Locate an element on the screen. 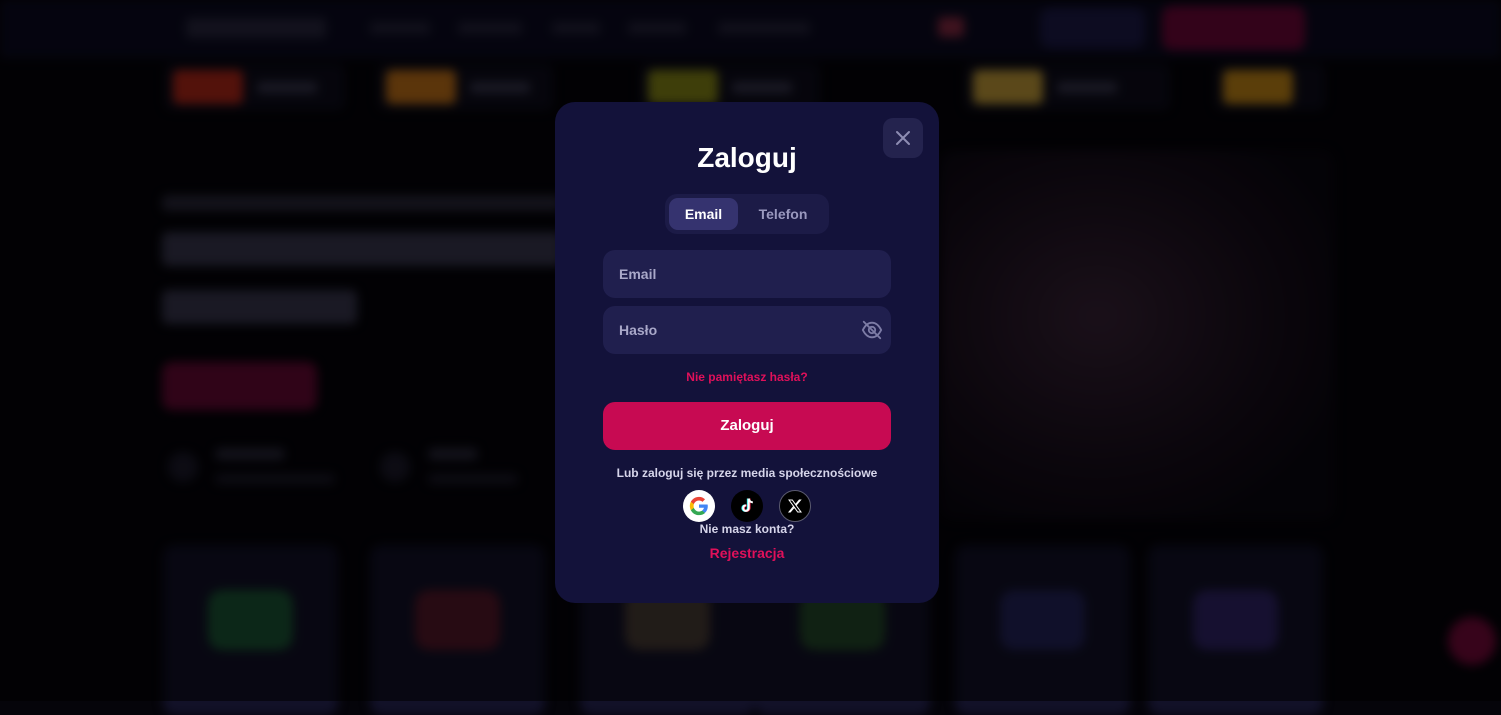 The width and height of the screenshot is (1501, 715). email-field-container is located at coordinates (747, 274).